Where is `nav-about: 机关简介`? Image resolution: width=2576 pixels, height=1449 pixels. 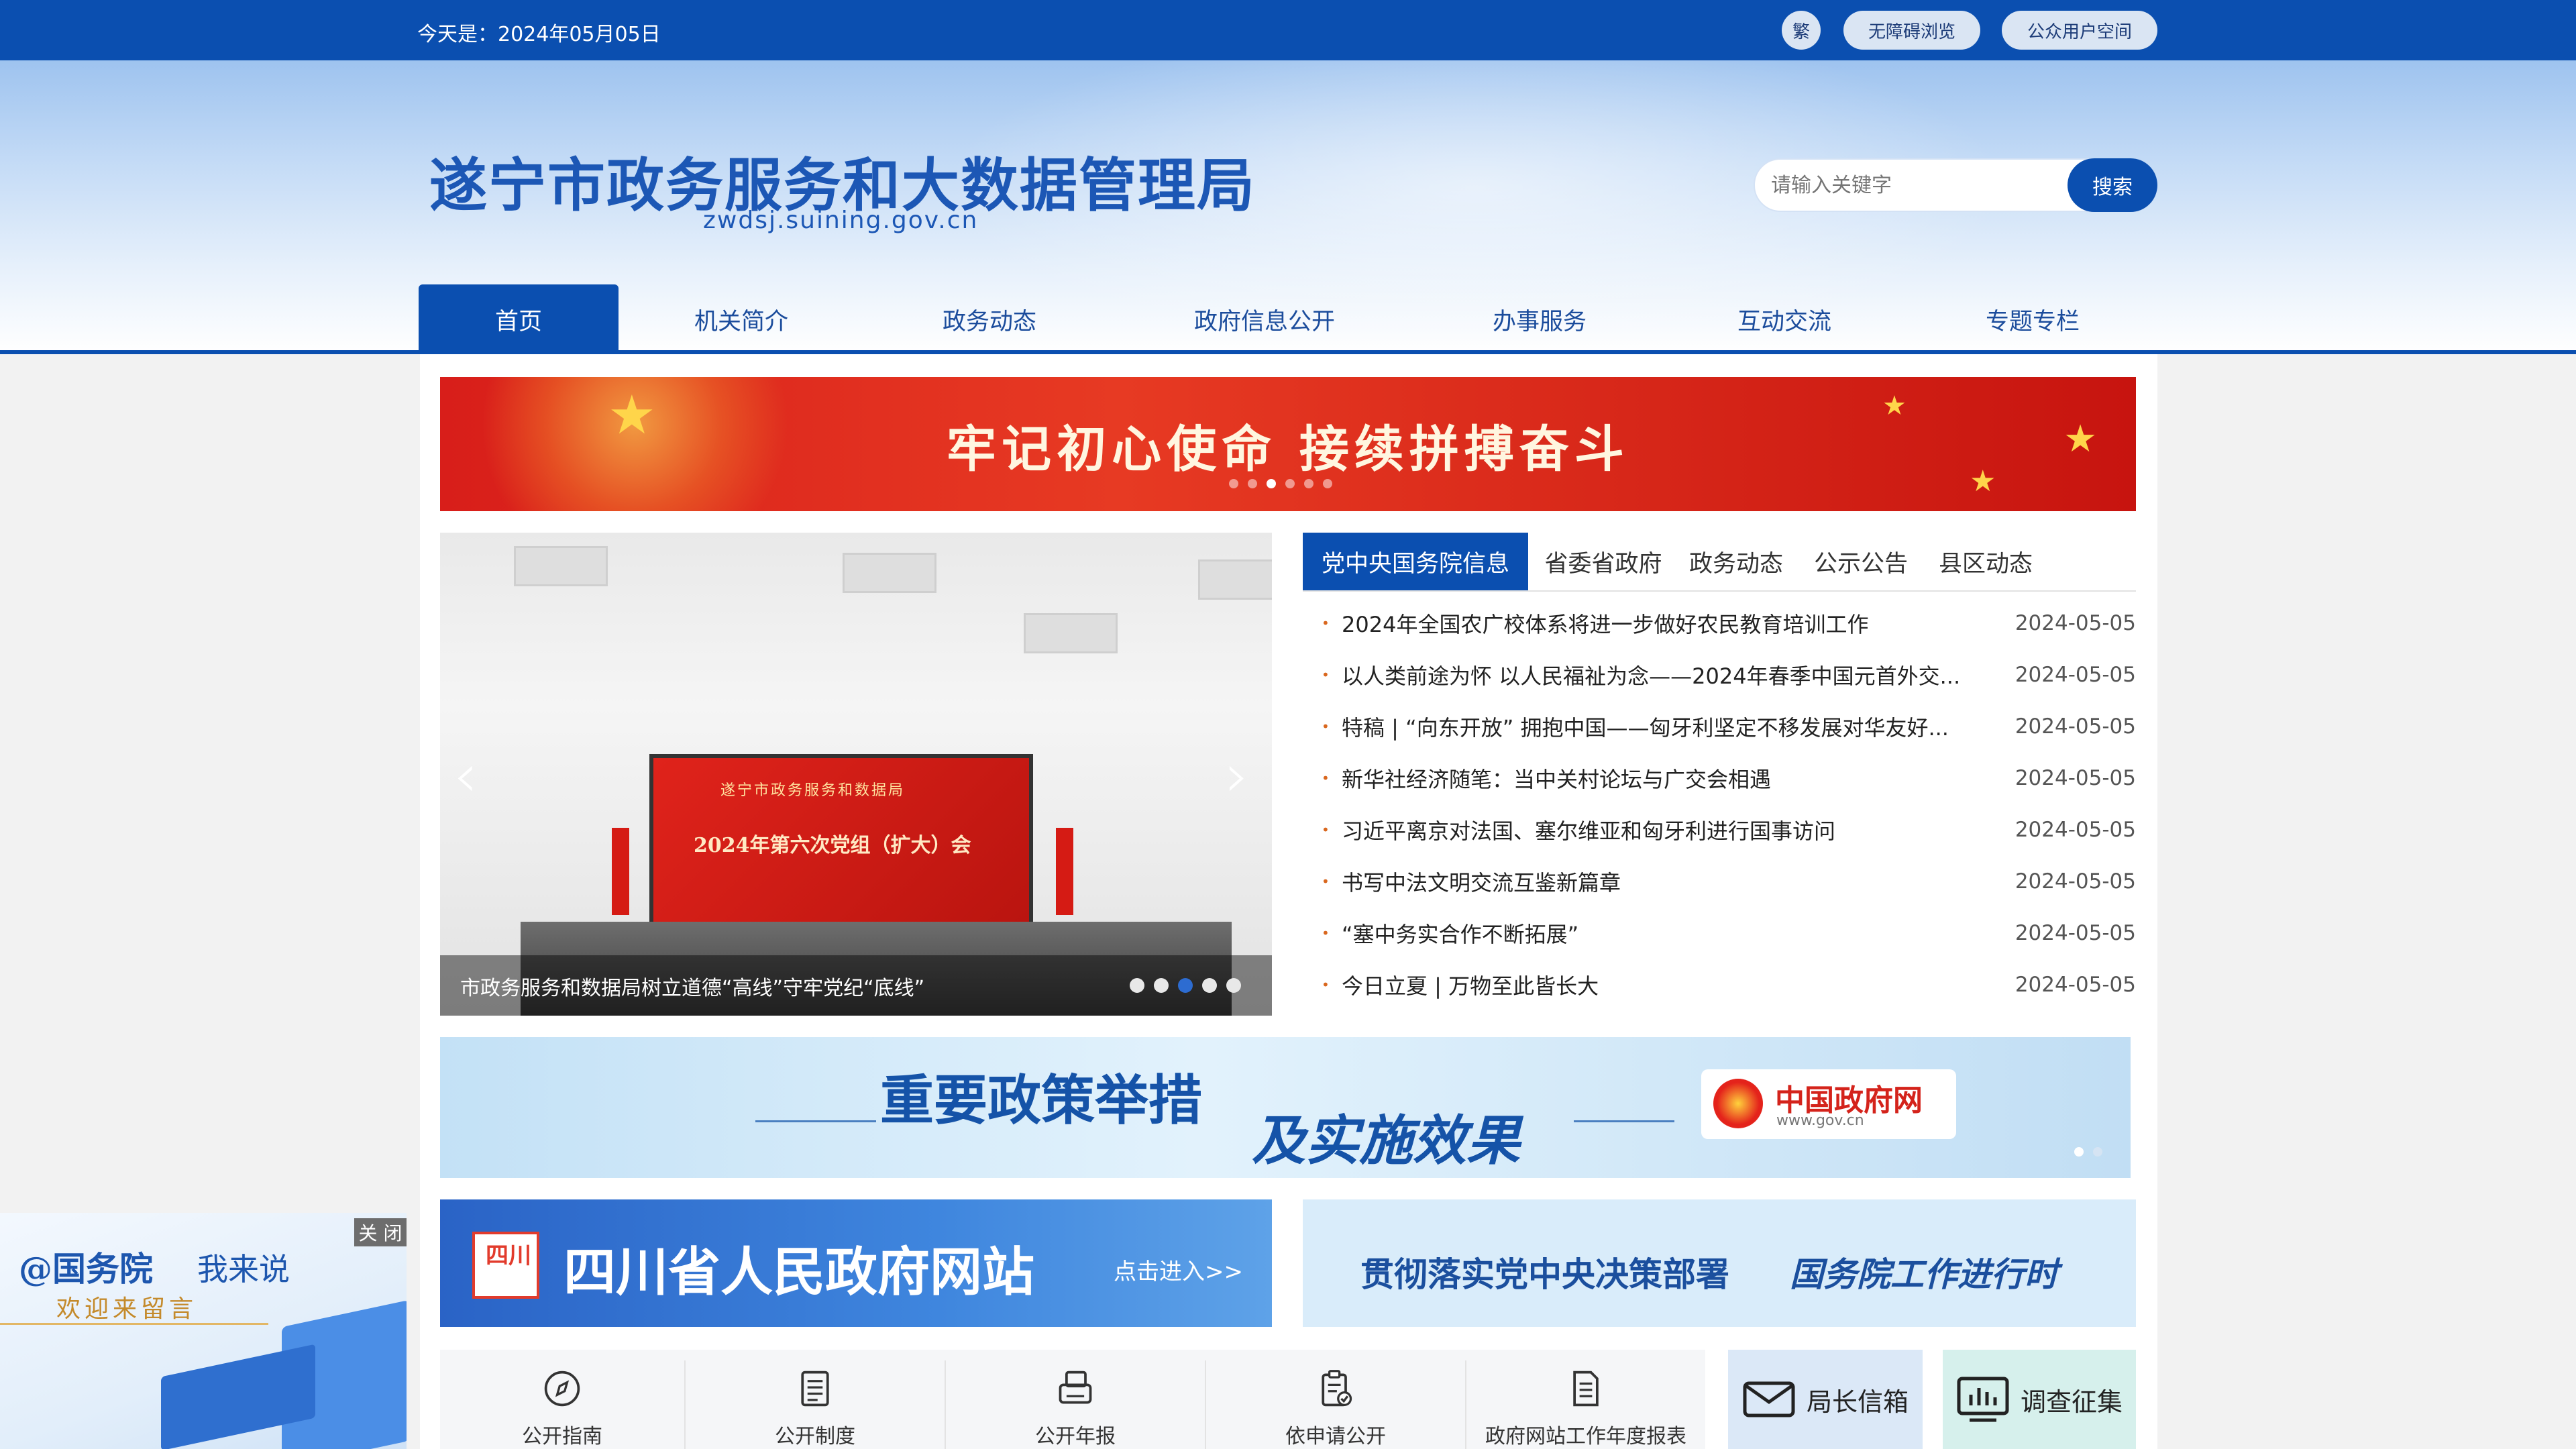 nav-about: 机关简介 is located at coordinates (741, 319).